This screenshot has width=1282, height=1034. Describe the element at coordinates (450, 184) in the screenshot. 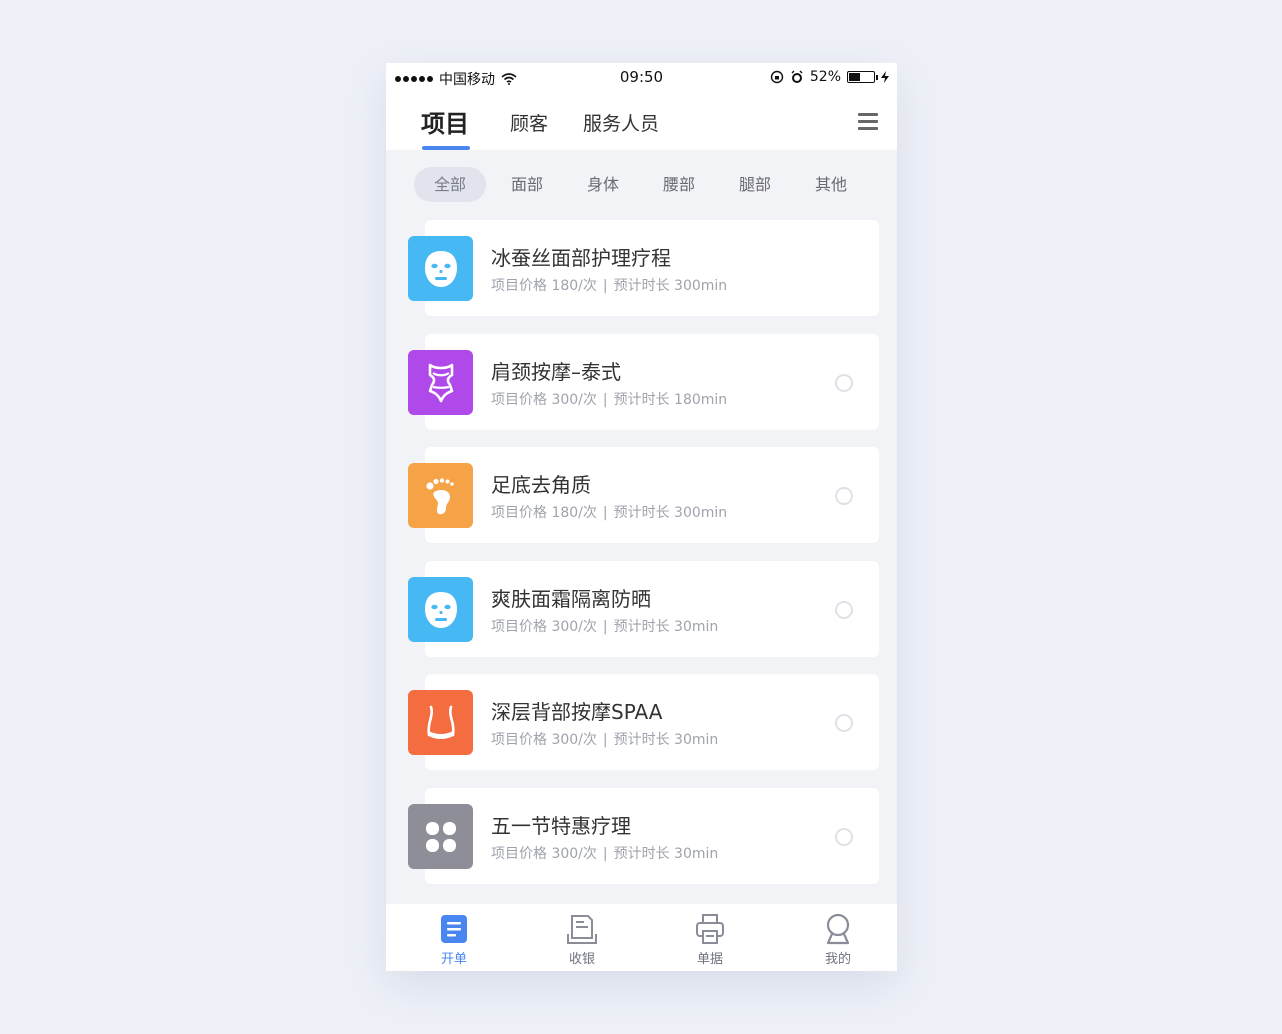

I see `filter-all: 全部` at that location.